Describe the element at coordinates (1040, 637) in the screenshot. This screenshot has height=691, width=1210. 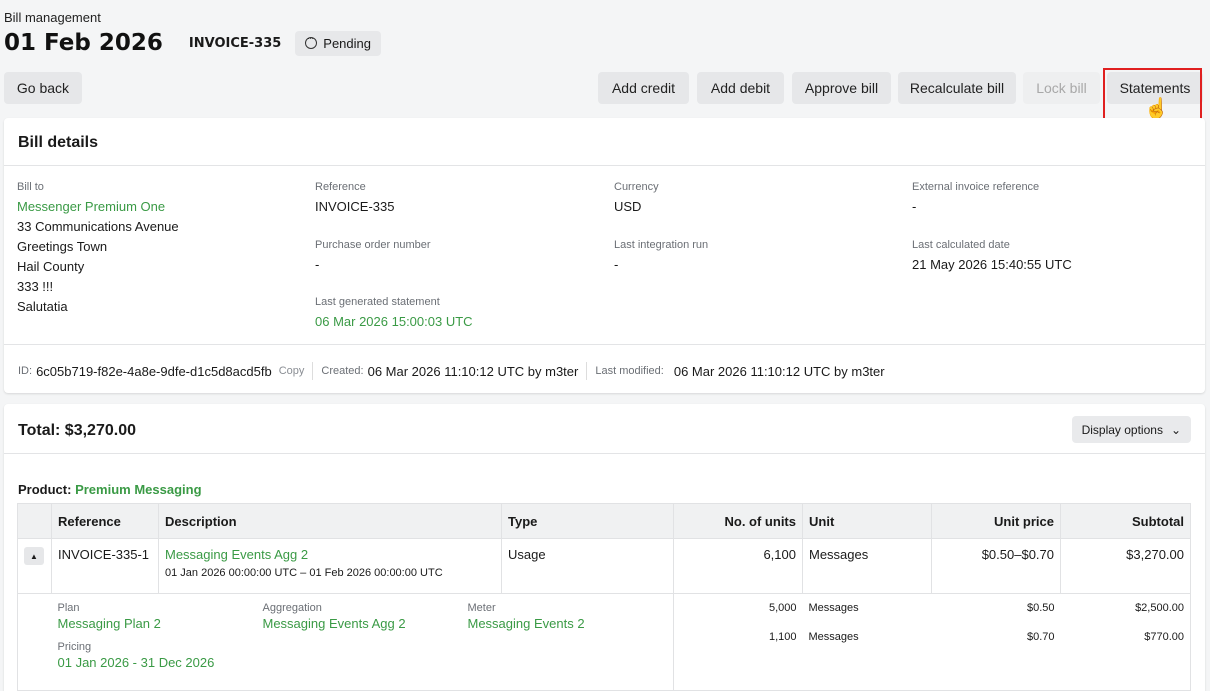
I see `tier-price: $0.70` at that location.